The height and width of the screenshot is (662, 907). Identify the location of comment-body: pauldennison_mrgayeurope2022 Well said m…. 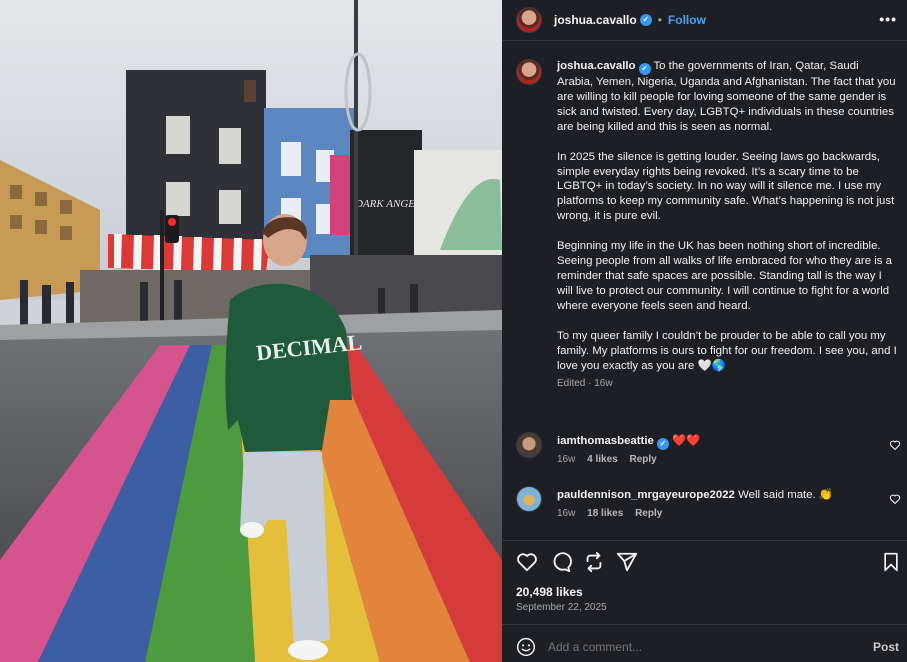
(695, 494).